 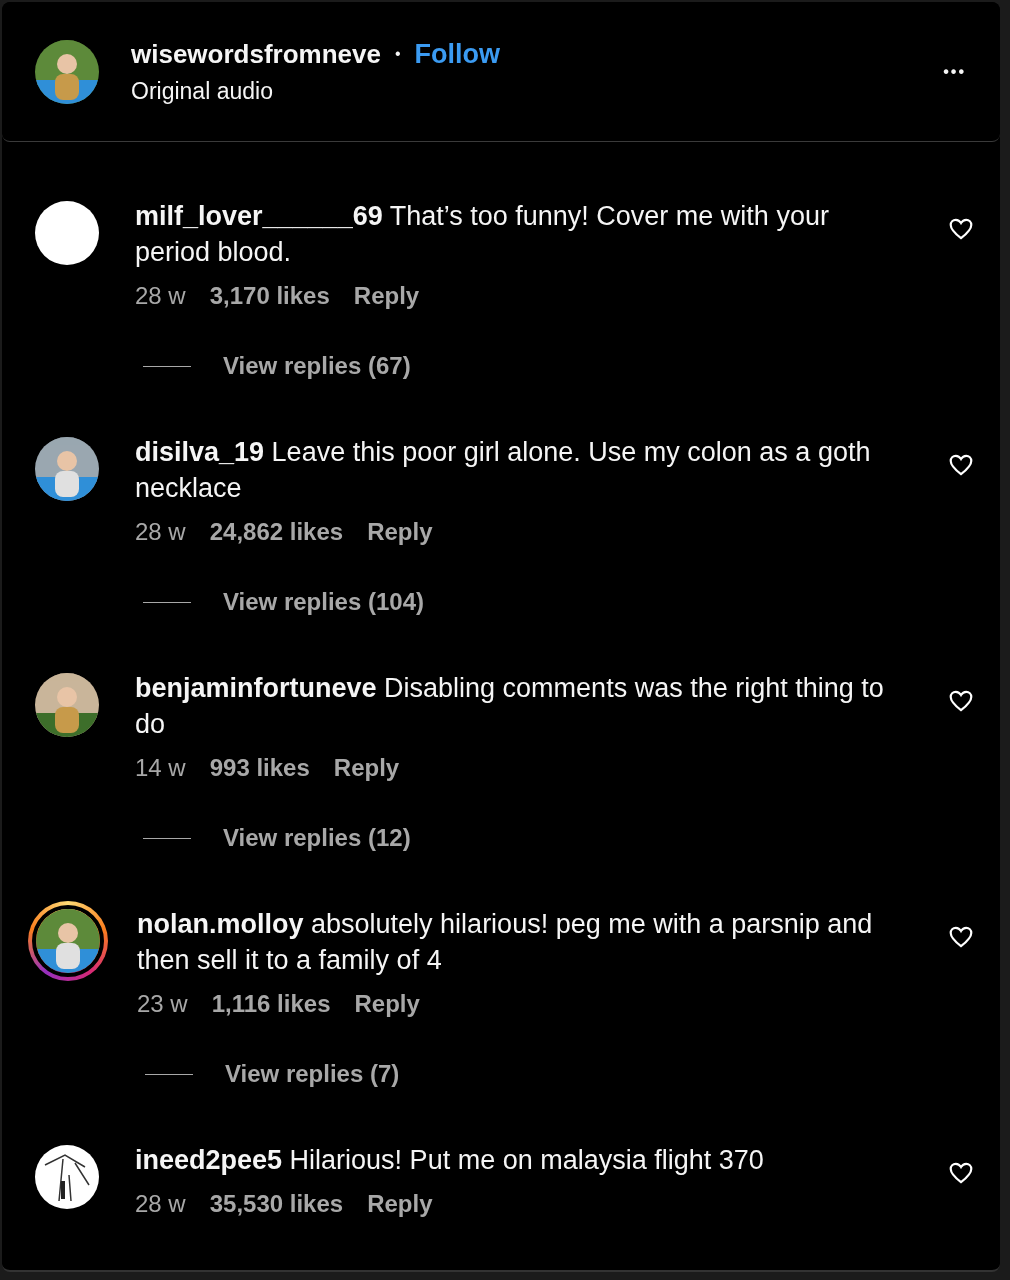 I want to click on likes-count: 1,116 likes, so click(x=271, y=1004).